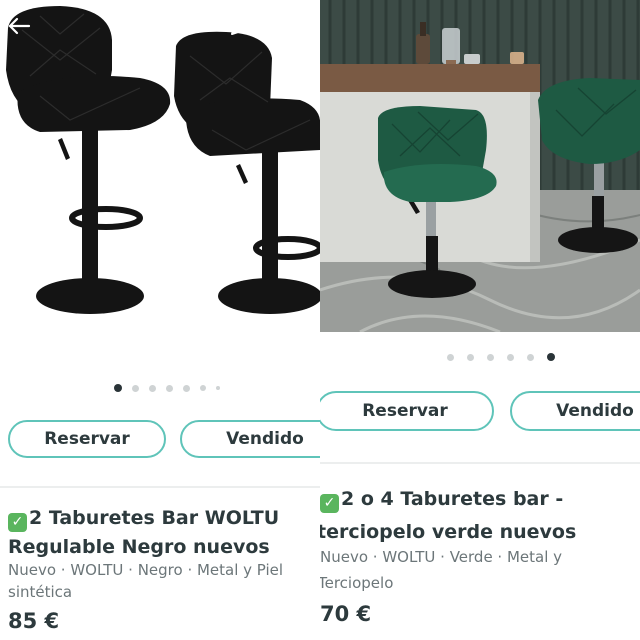 The width and height of the screenshot is (640, 640). Describe the element at coordinates (441, 557) in the screenshot. I see `listing-attributes: Nuevo · WOLTU · Verde · Metal y` at that location.